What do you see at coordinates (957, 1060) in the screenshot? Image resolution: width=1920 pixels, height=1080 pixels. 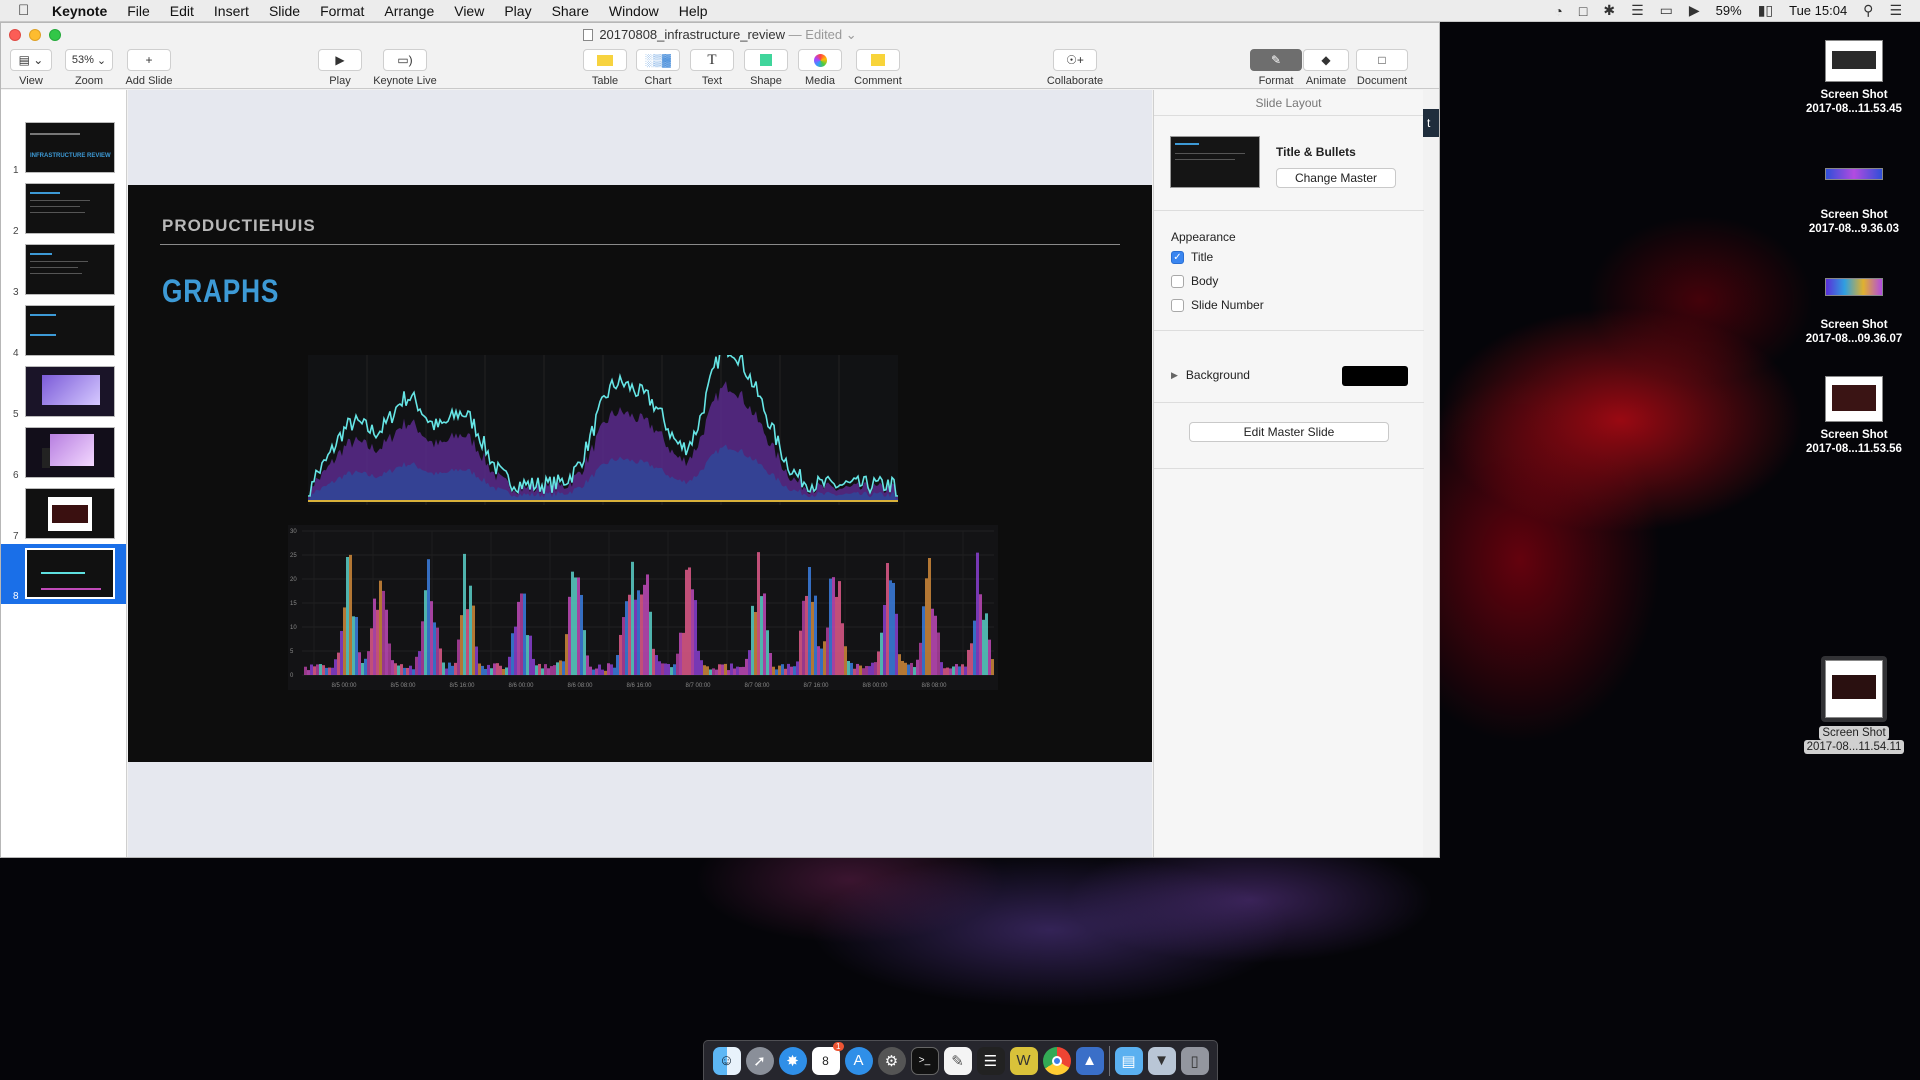 I see `textedit-icon: ✎` at bounding box center [957, 1060].